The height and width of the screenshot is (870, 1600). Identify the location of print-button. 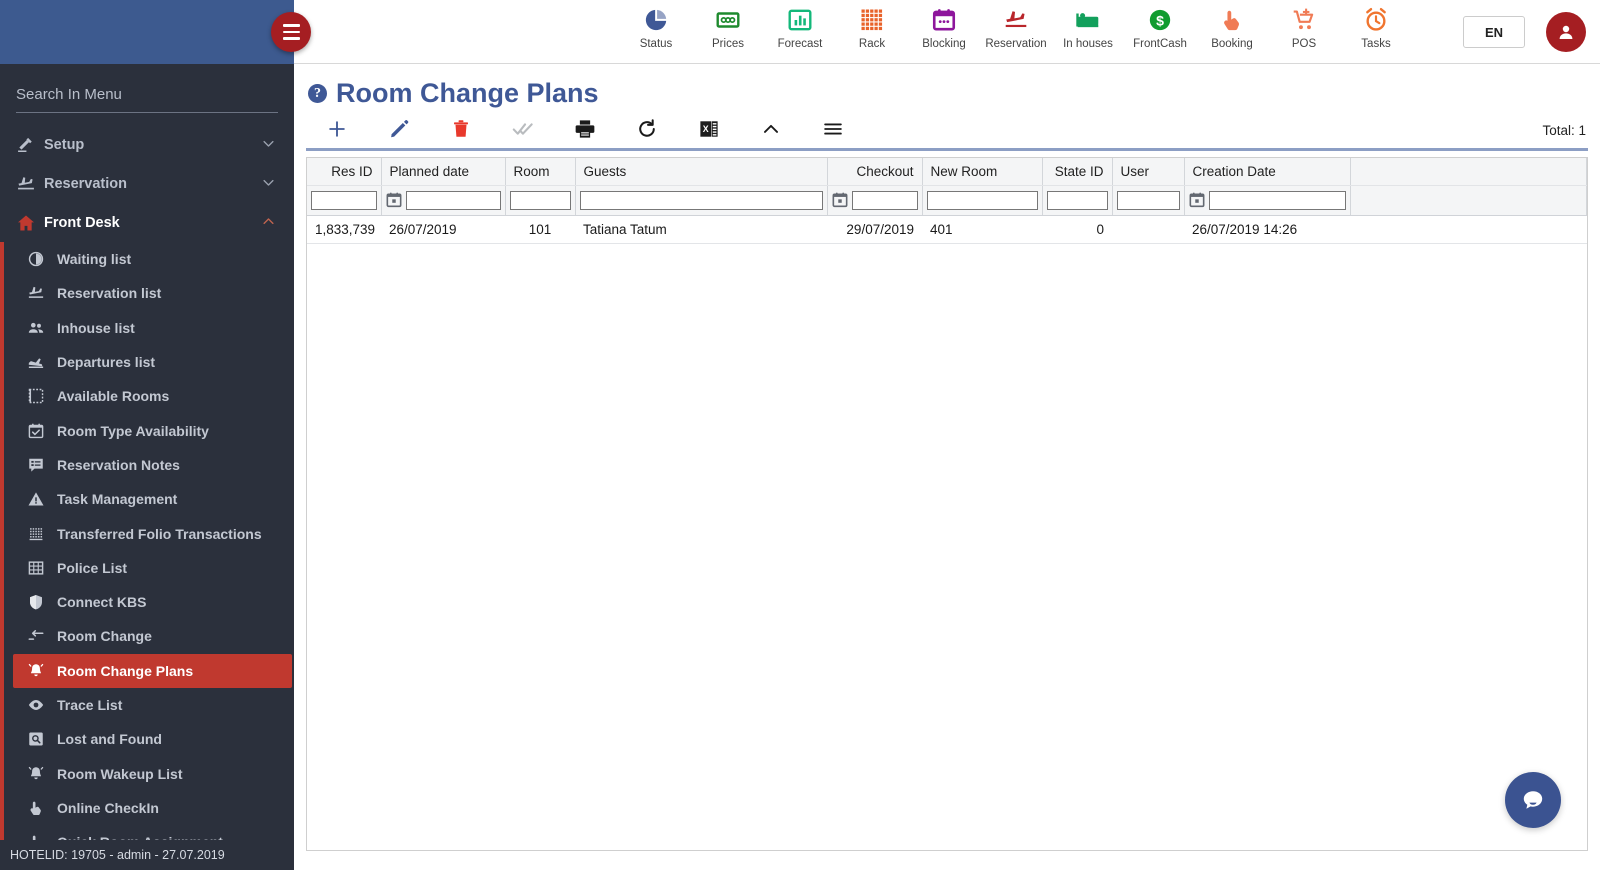
(585, 132).